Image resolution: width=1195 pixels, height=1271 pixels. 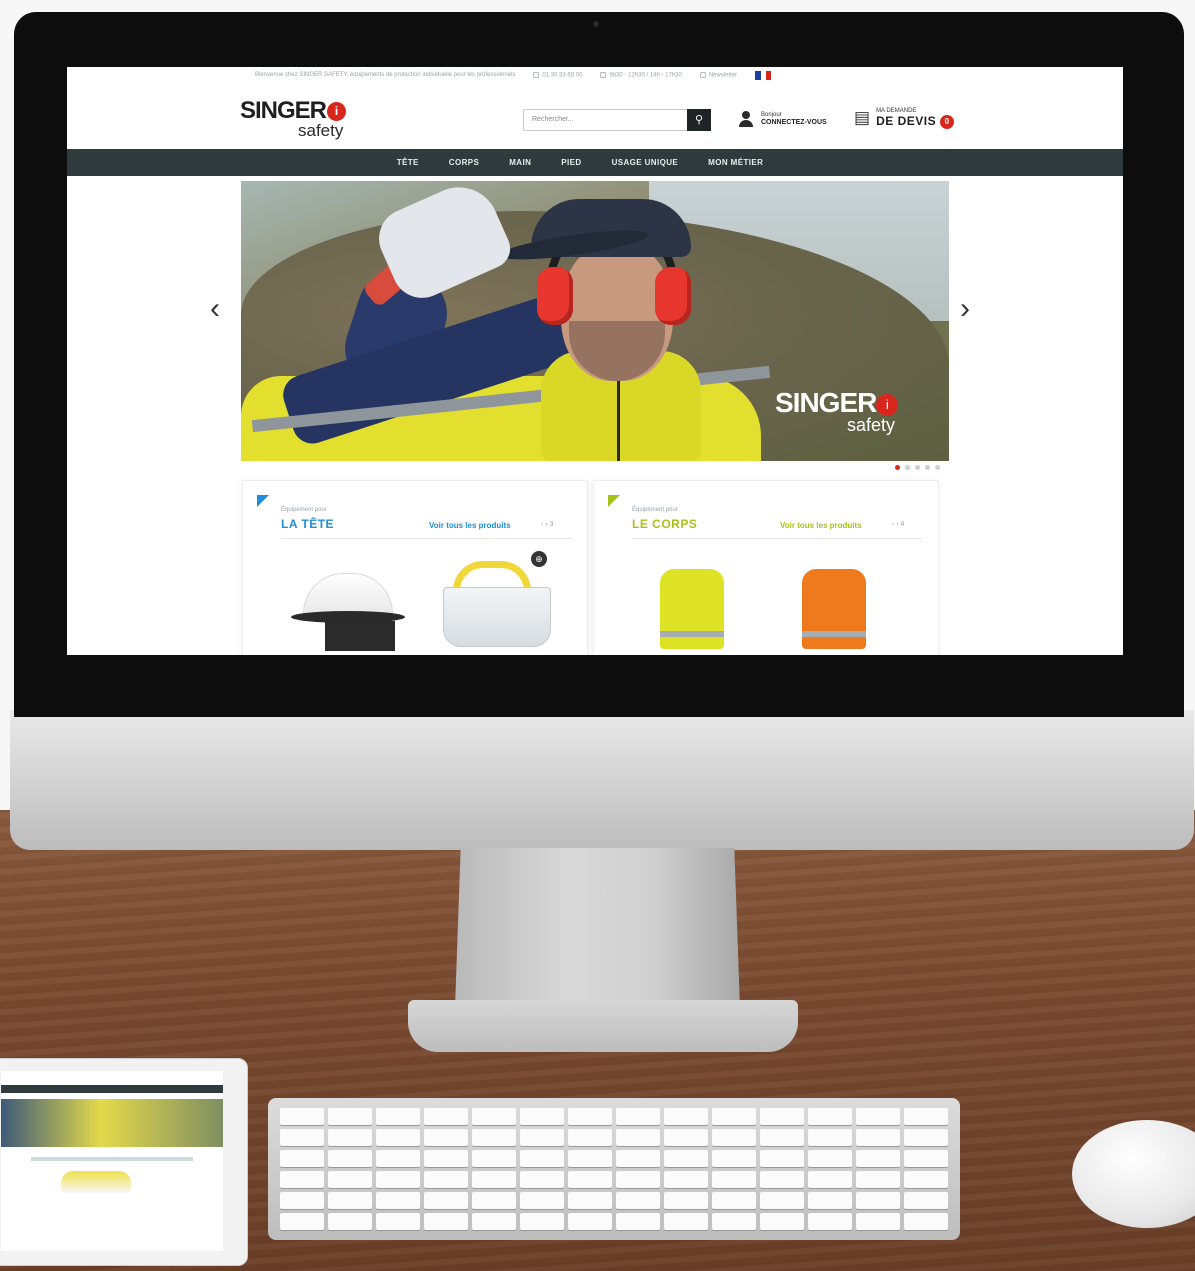 What do you see at coordinates (215, 309) in the screenshot?
I see `carousel-prev-button: ‹` at bounding box center [215, 309].